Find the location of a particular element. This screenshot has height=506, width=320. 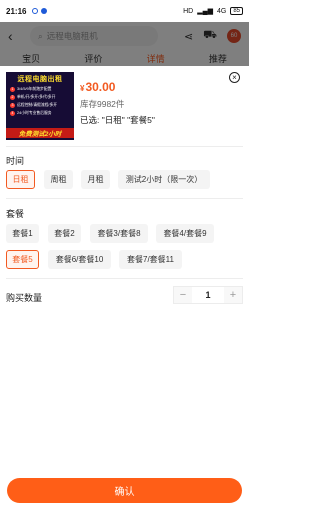

package-option-2: 套餐2 is located at coordinates (64, 233).